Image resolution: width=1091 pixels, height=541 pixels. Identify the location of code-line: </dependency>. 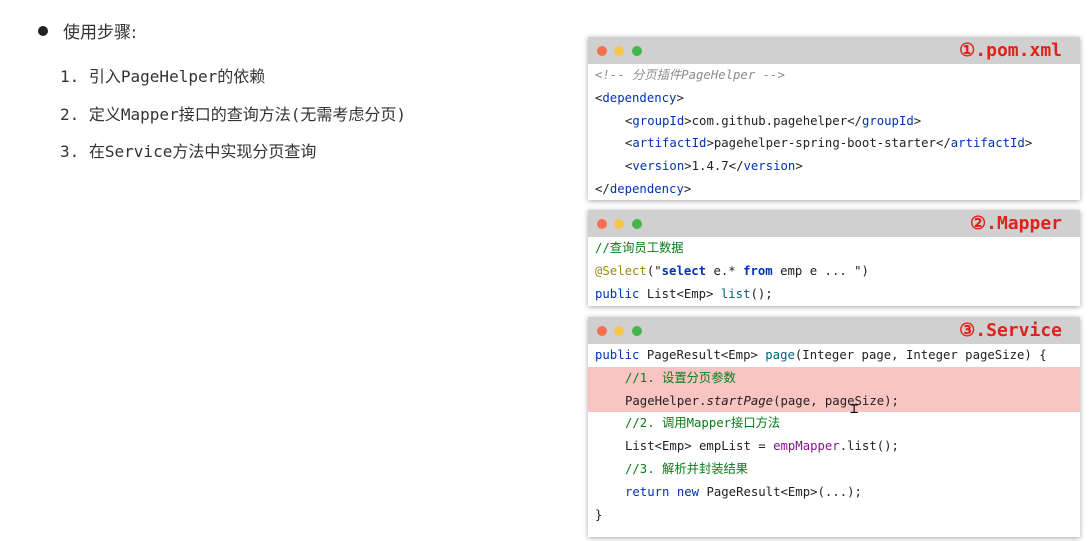
(643, 188).